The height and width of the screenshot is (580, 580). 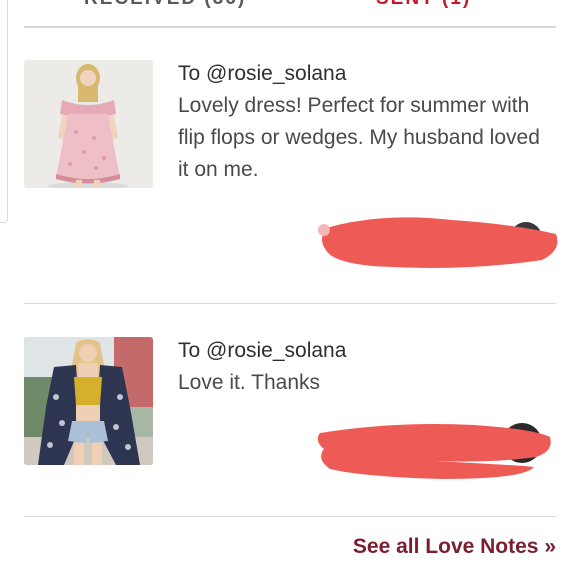 What do you see at coordinates (249, 382) in the screenshot?
I see `note-message: Love it. Thanks` at bounding box center [249, 382].